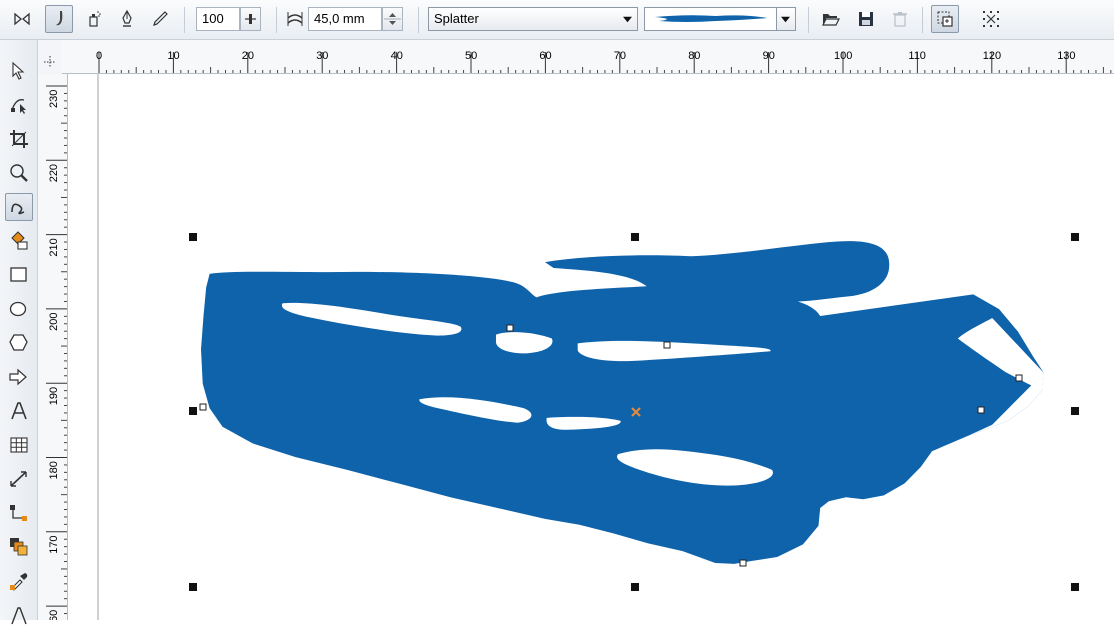 This screenshot has height=629, width=1114. I want to click on mirror-button, so click(22, 19).